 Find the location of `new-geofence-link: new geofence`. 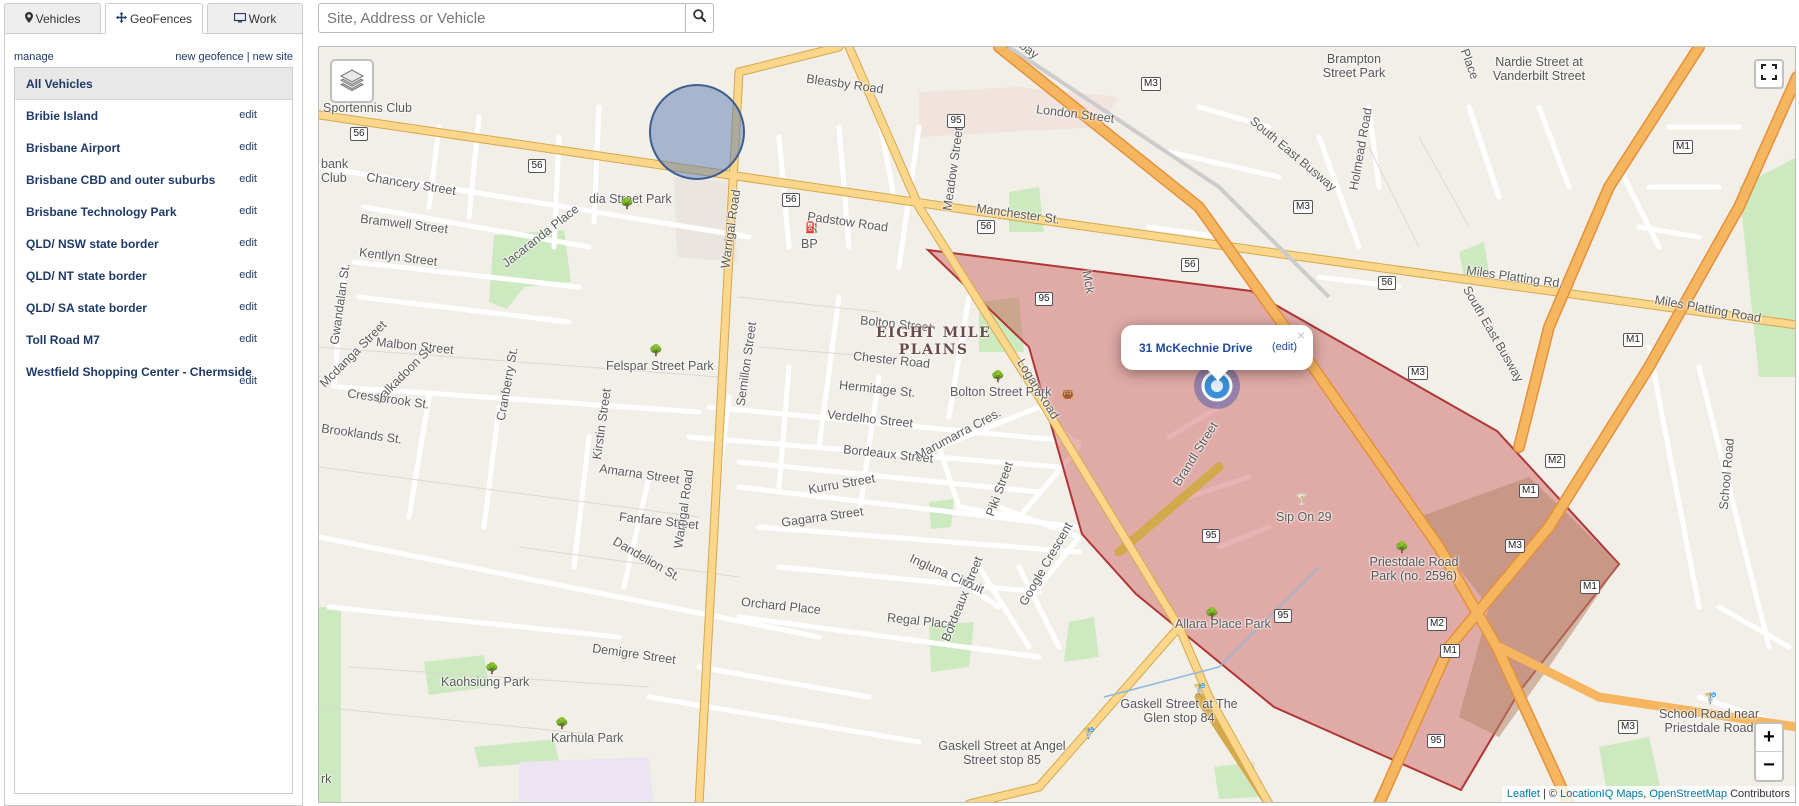

new-geofence-link: new geofence is located at coordinates (209, 57).